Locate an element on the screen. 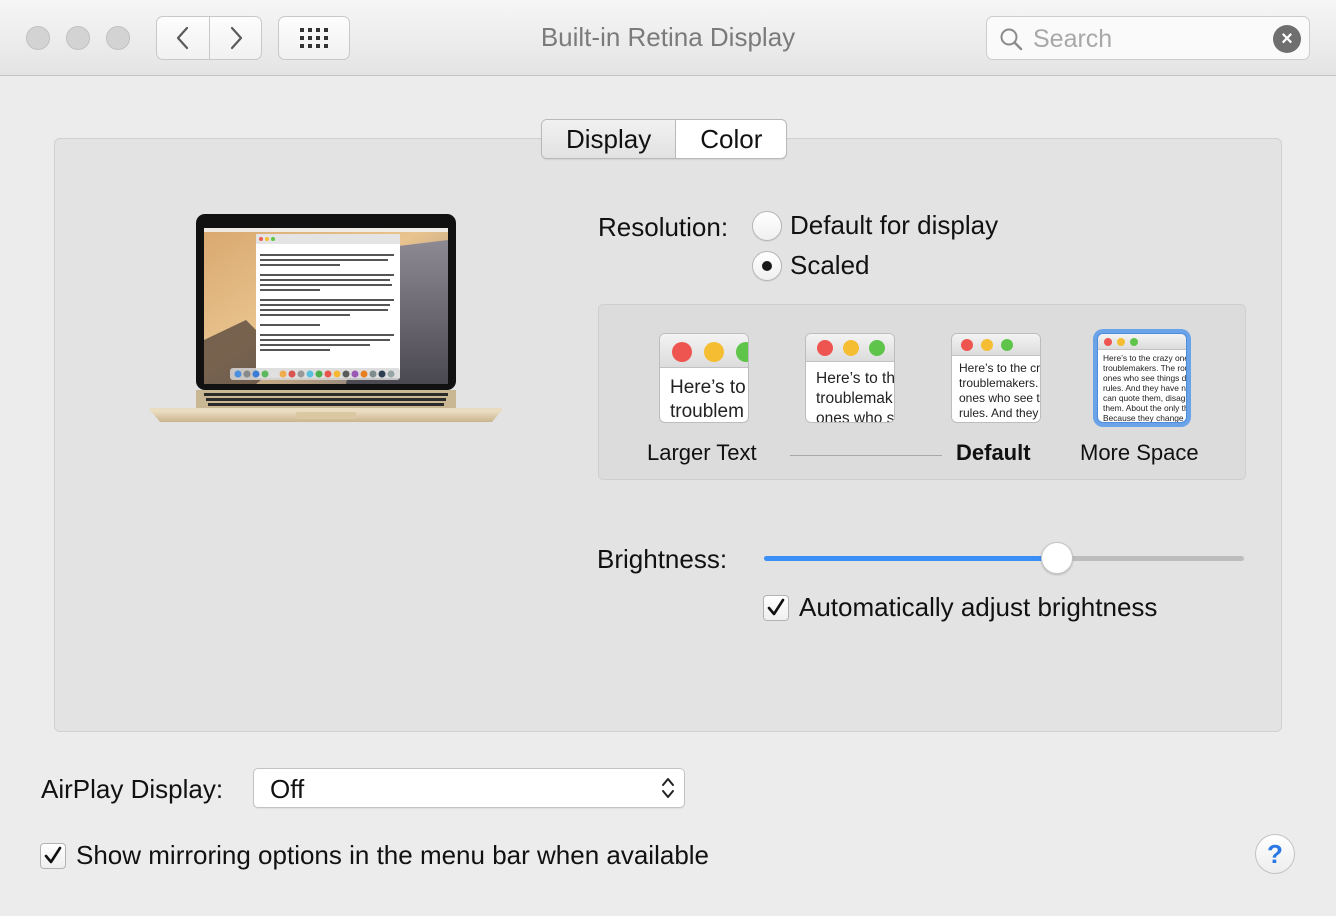 The height and width of the screenshot is (916, 1336). preview-line: Here’s to the cr is located at coordinates (999, 368).